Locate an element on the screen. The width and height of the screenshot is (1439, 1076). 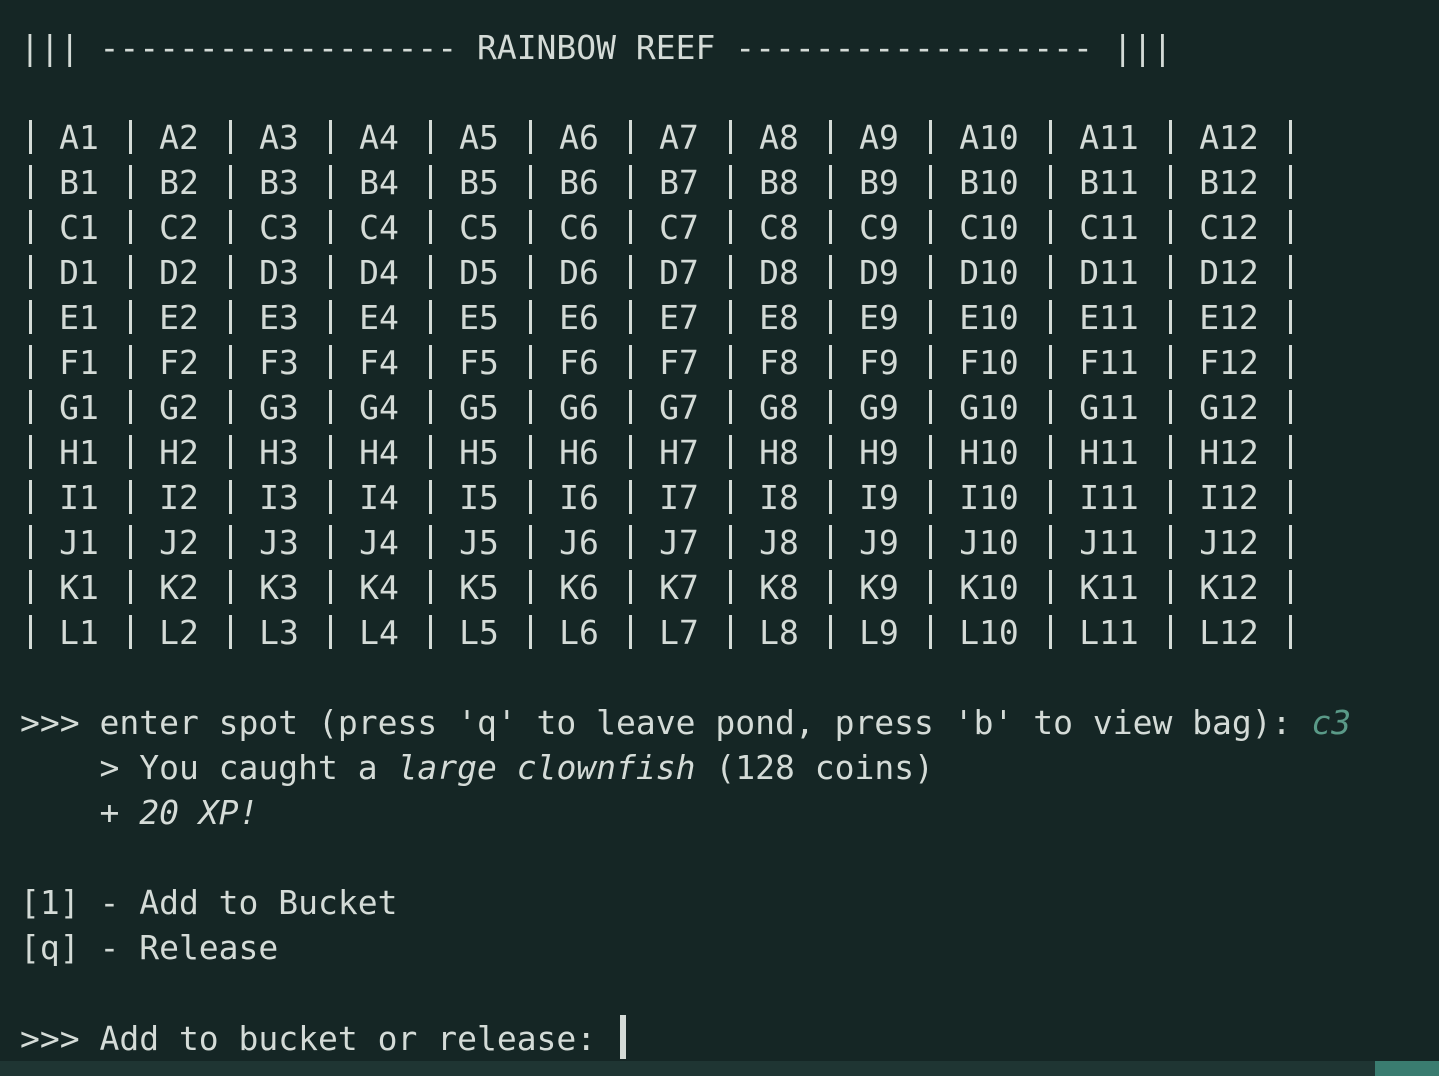
grid-cell: I3 is located at coordinates (279, 497).